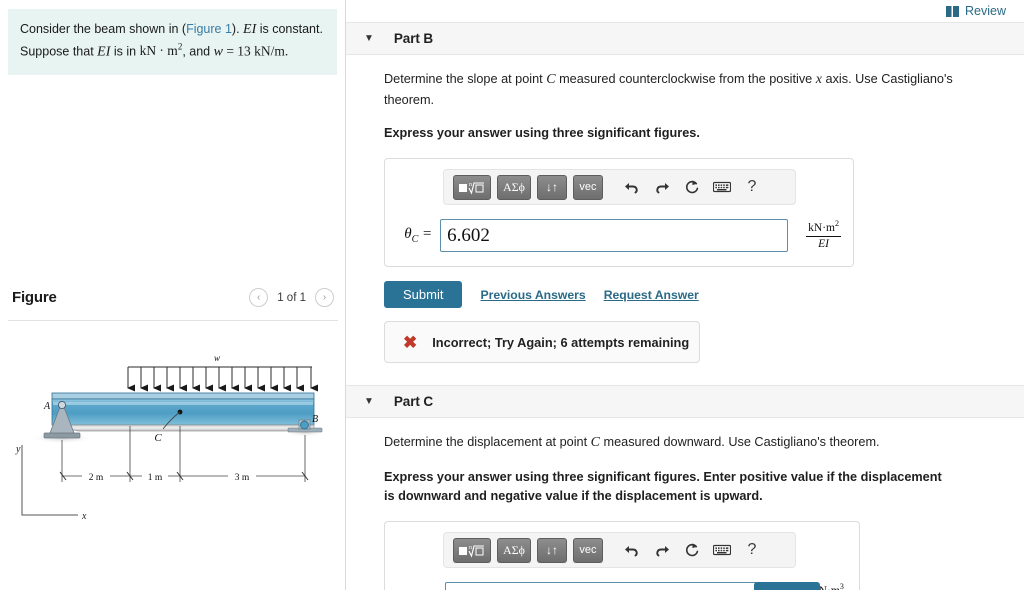  Describe the element at coordinates (651, 295) in the screenshot. I see `part-b-request-answer-link: Request Answer` at that location.